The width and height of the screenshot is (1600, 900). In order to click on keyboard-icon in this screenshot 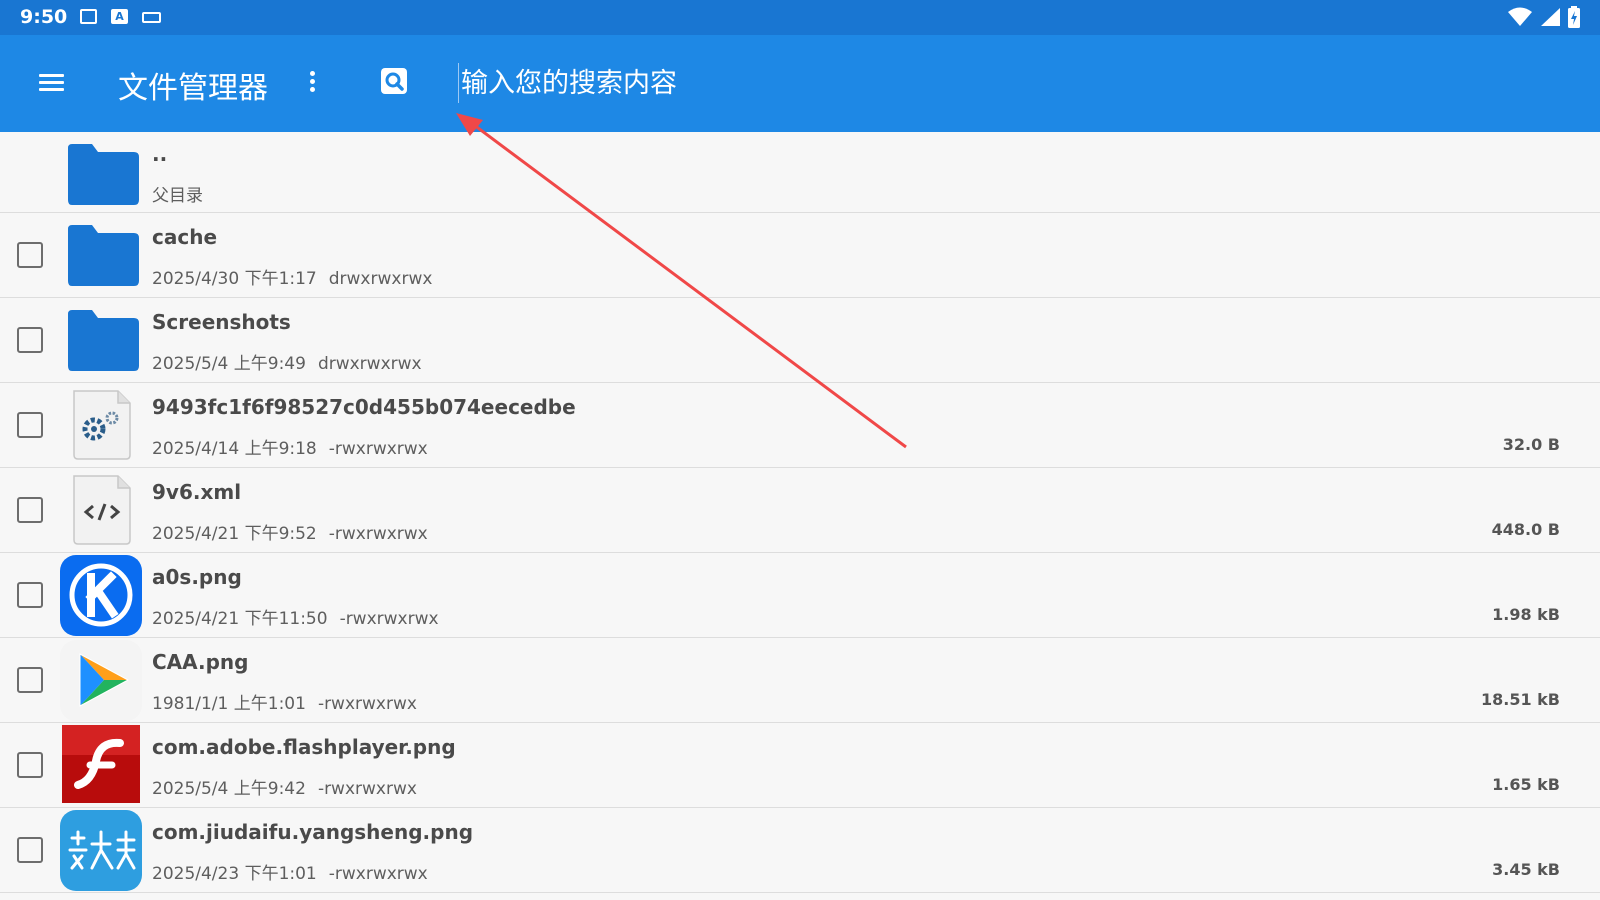, I will do `click(151, 17)`.